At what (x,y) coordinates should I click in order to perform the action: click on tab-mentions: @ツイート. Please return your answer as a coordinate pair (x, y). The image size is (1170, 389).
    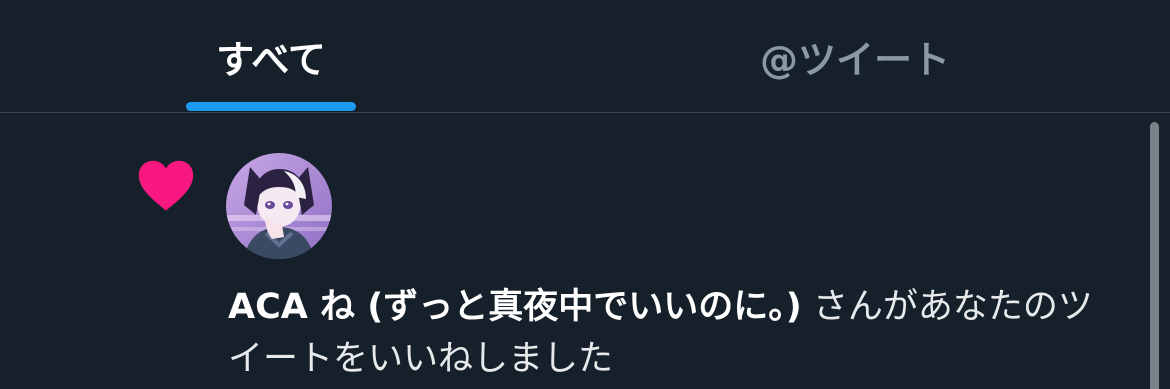
    Looking at the image, I should click on (855, 56).